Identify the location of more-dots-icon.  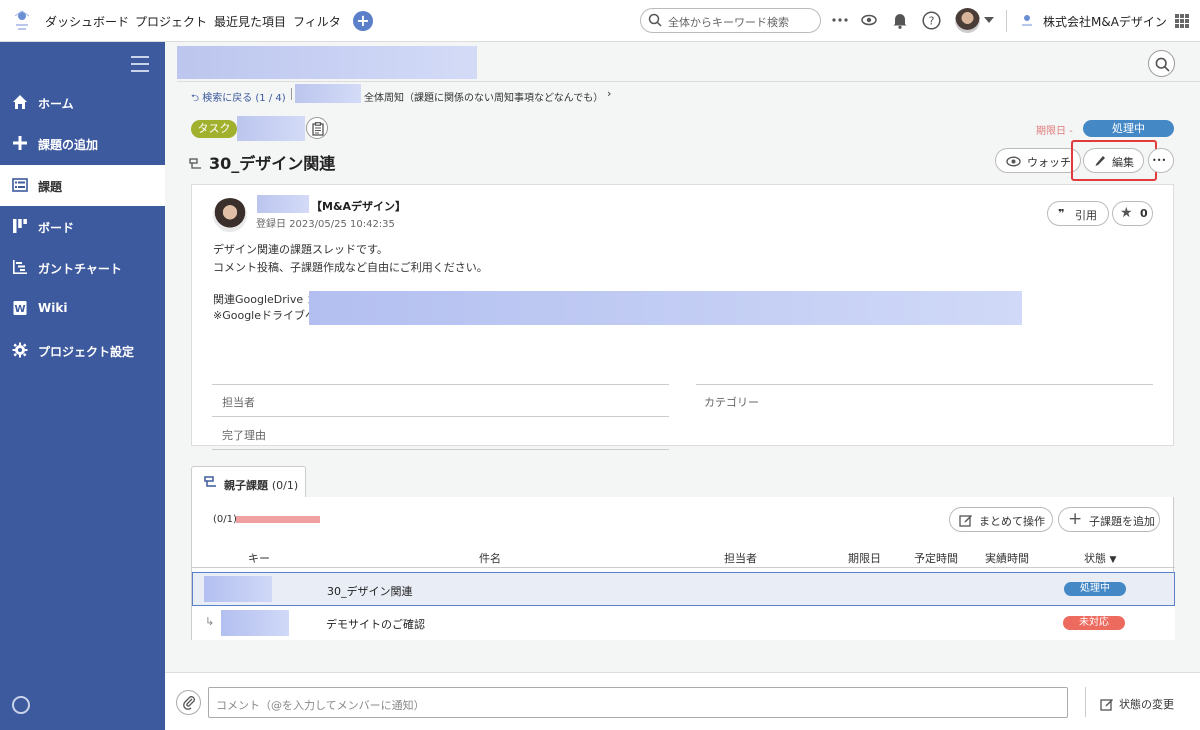
(840, 20).